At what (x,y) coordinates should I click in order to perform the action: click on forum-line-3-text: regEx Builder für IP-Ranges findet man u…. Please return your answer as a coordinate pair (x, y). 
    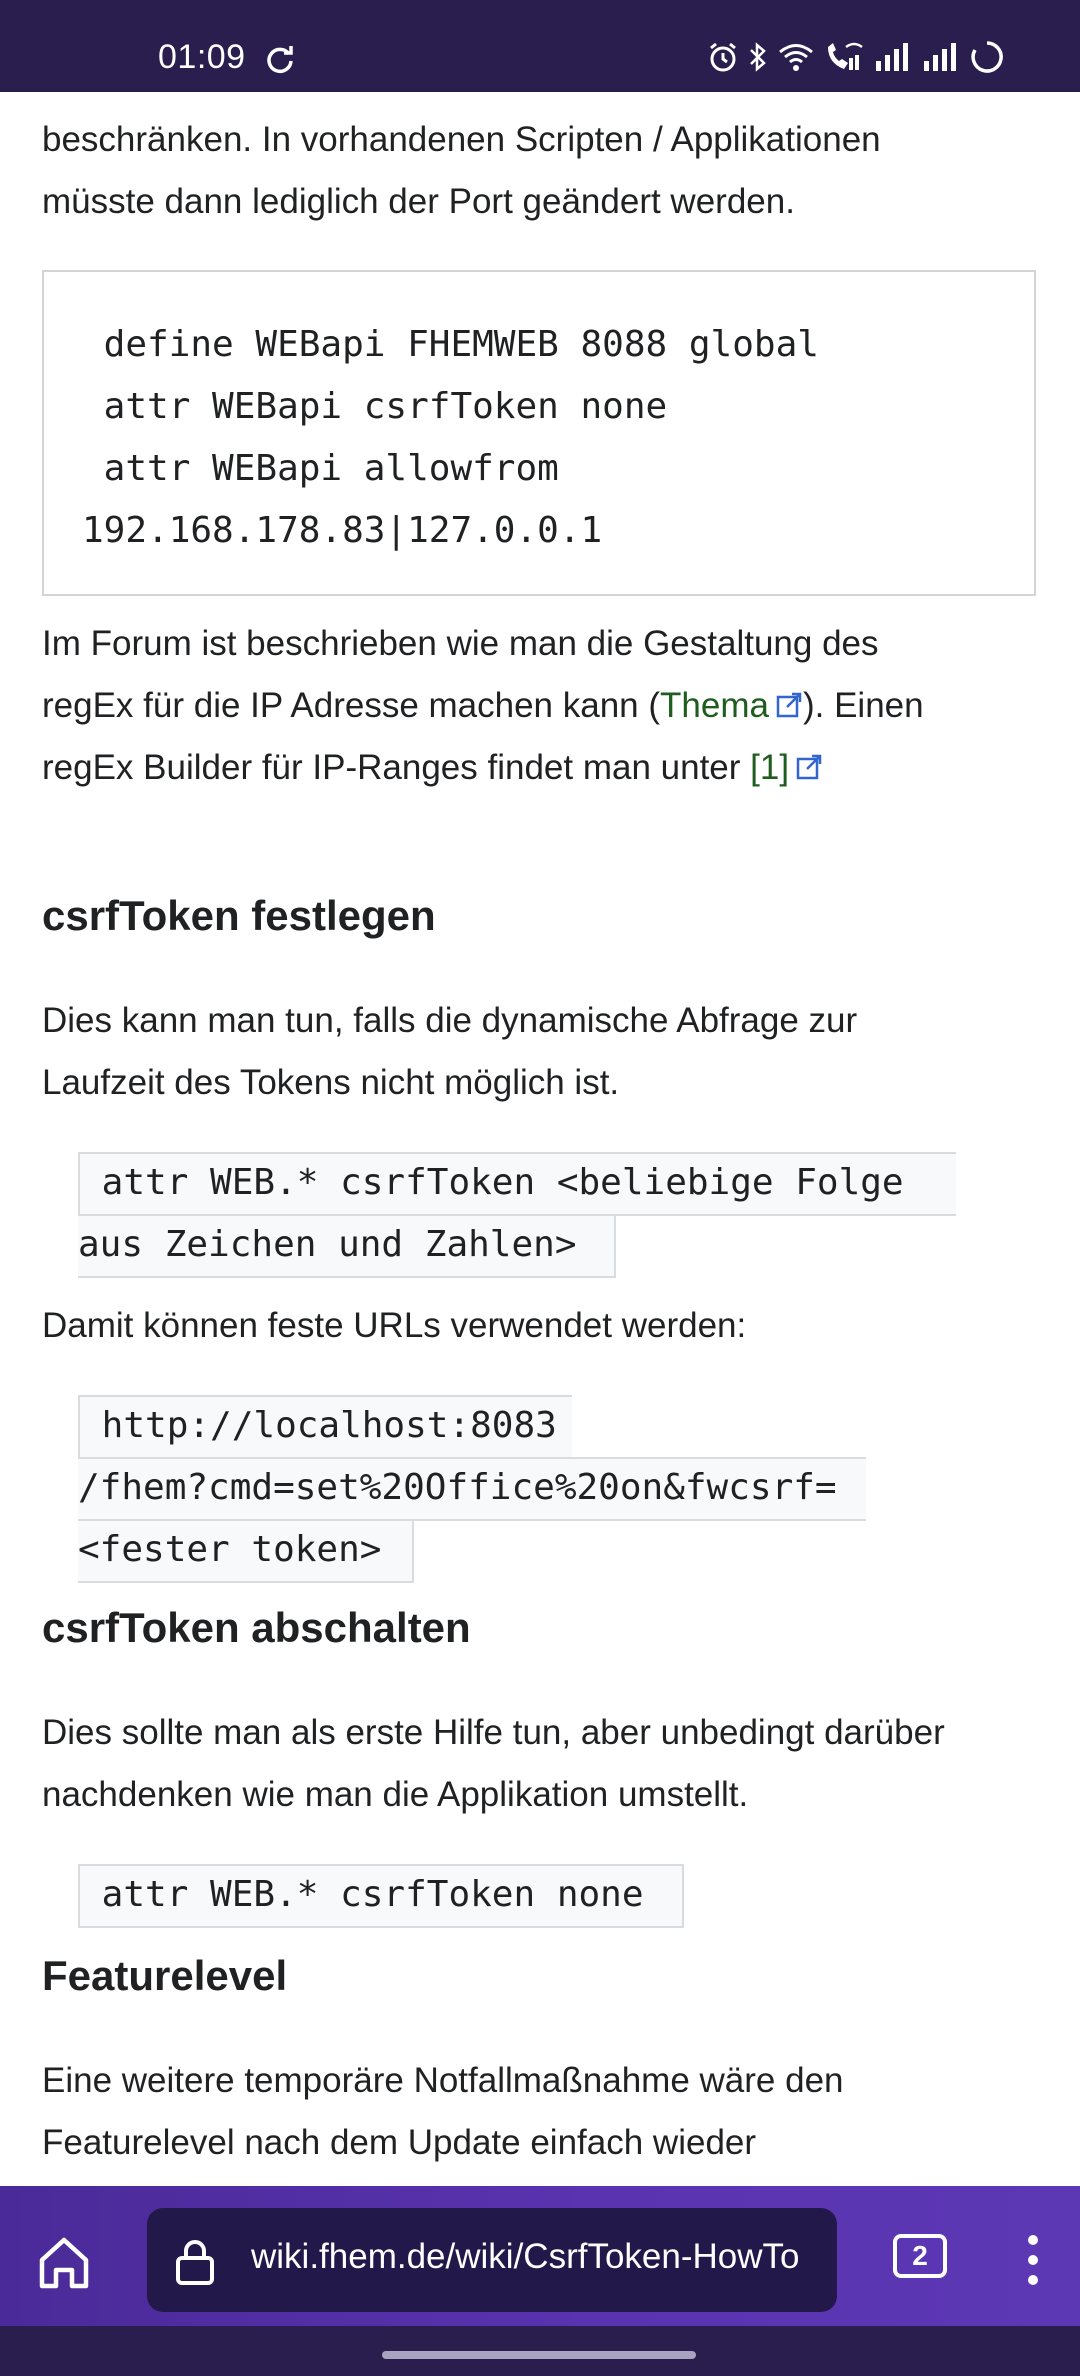
    Looking at the image, I should click on (396, 767).